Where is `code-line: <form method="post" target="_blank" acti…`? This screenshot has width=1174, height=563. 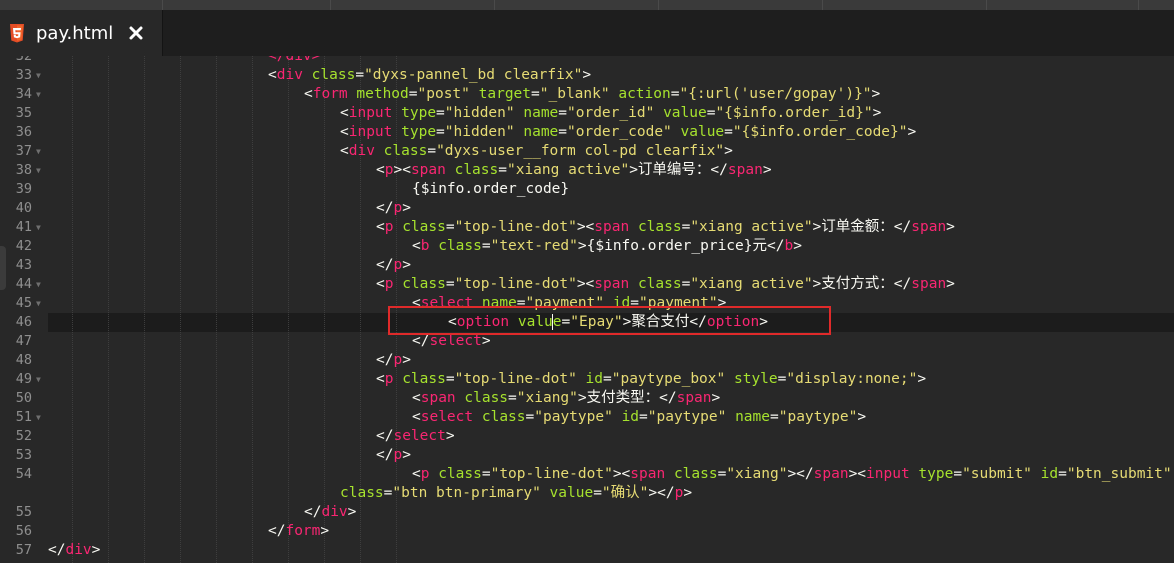
code-line: <form method="post" target="_blank" acti… is located at coordinates (592, 94).